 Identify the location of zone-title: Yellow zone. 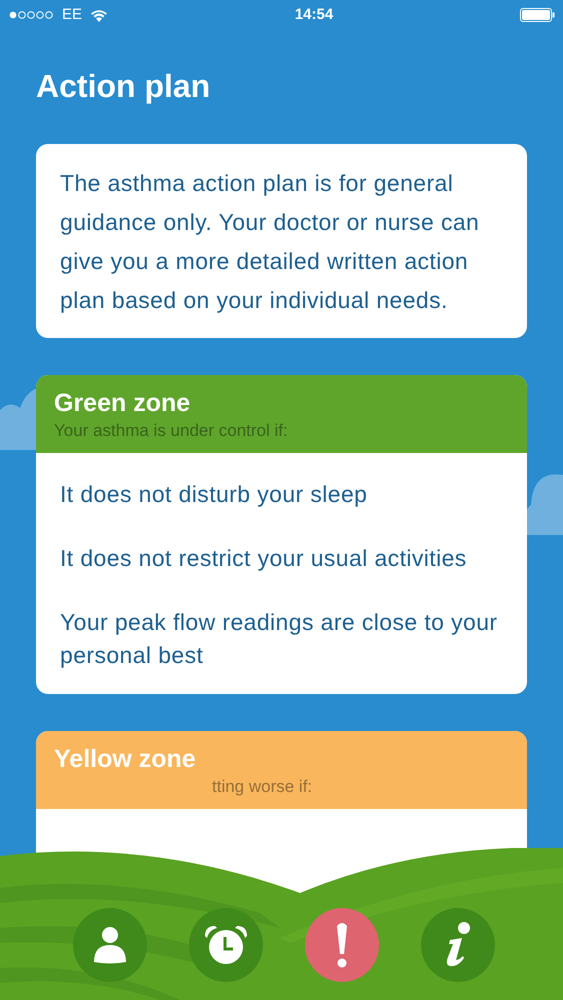
(125, 759).